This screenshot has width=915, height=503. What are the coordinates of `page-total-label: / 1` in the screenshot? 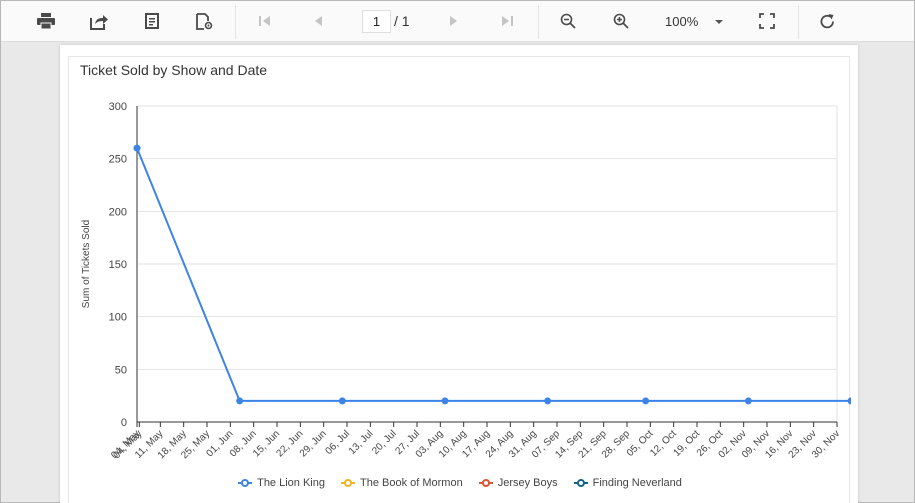 It's located at (402, 21).